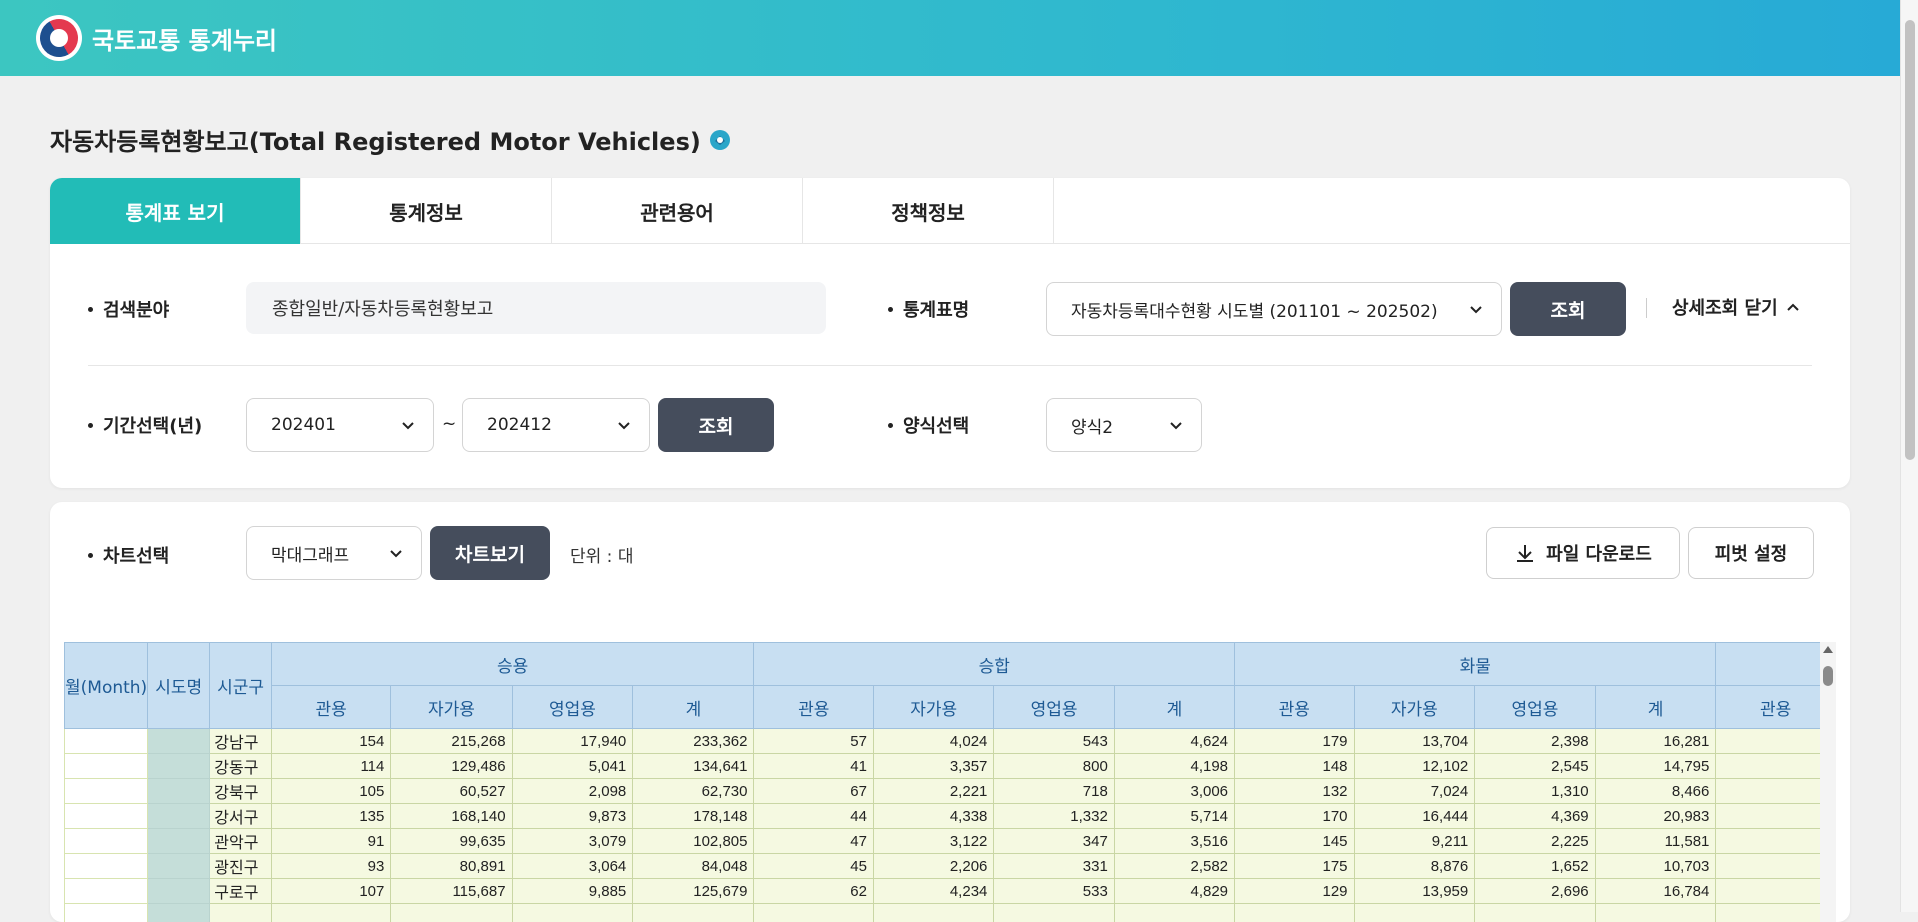 The image size is (1918, 922). Describe the element at coordinates (330, 791) in the screenshot. I see `value-cell: 105` at that location.